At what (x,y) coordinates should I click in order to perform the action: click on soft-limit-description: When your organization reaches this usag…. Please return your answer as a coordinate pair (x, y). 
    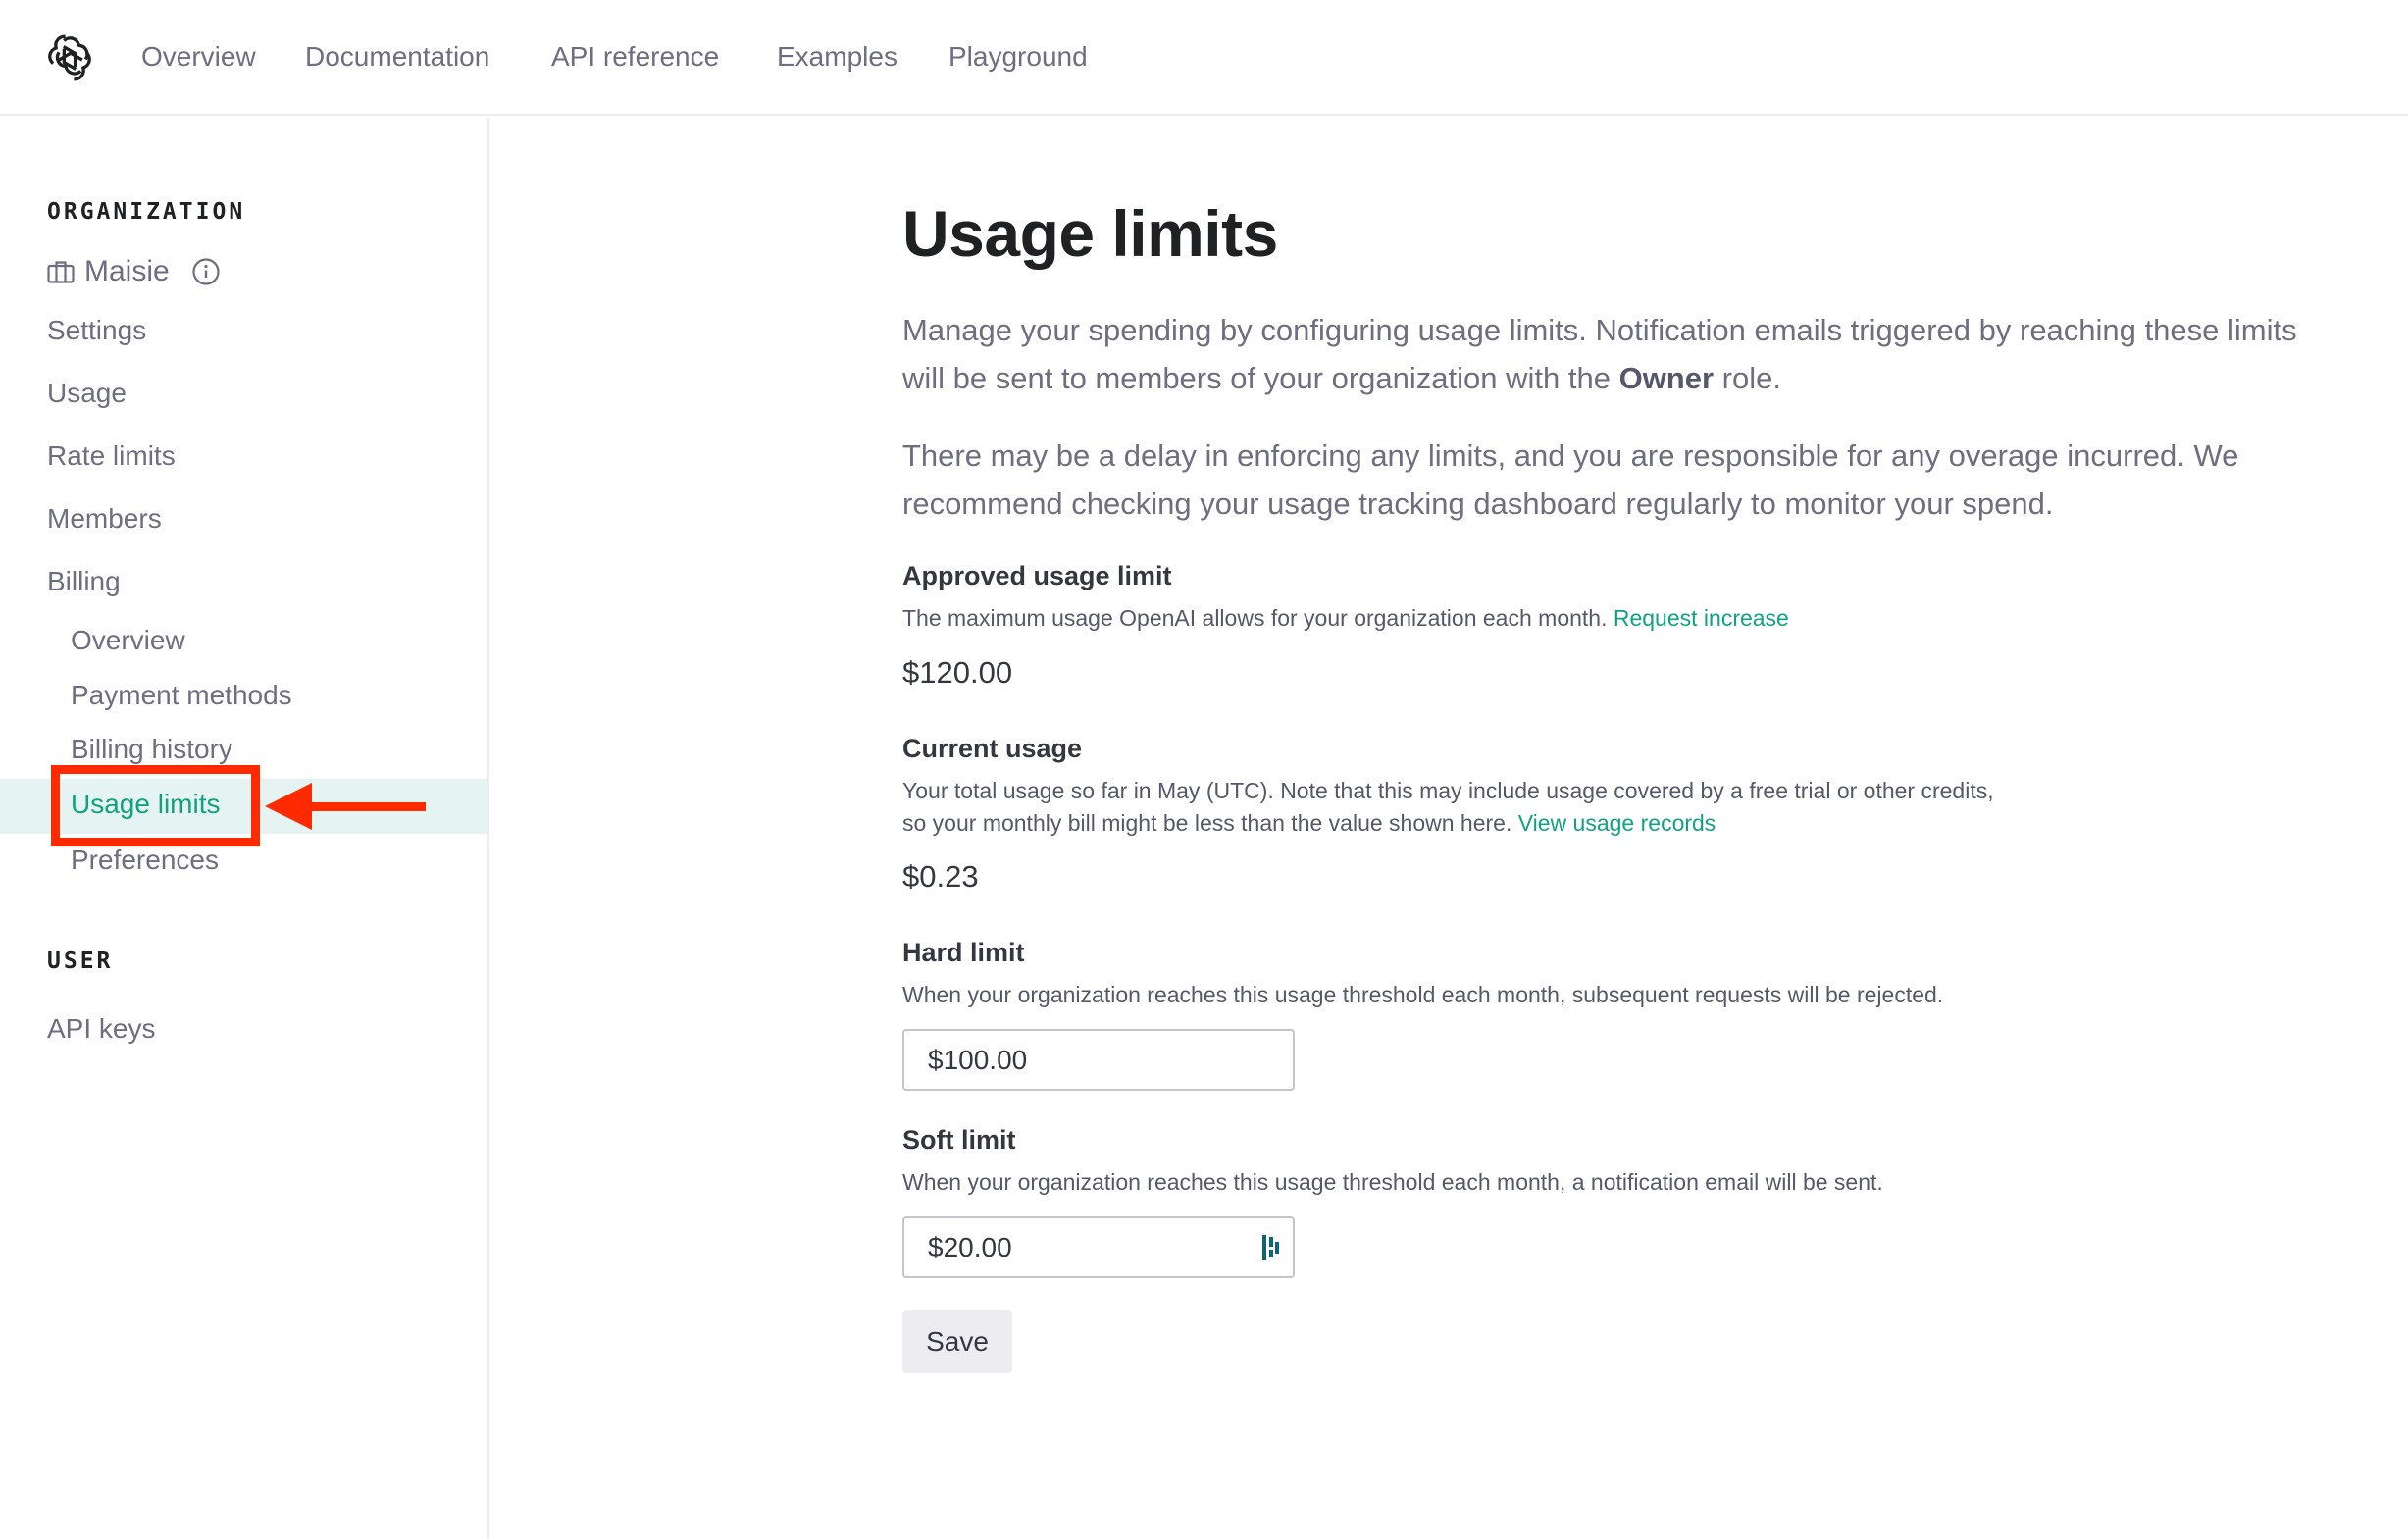
    Looking at the image, I should click on (1393, 1182).